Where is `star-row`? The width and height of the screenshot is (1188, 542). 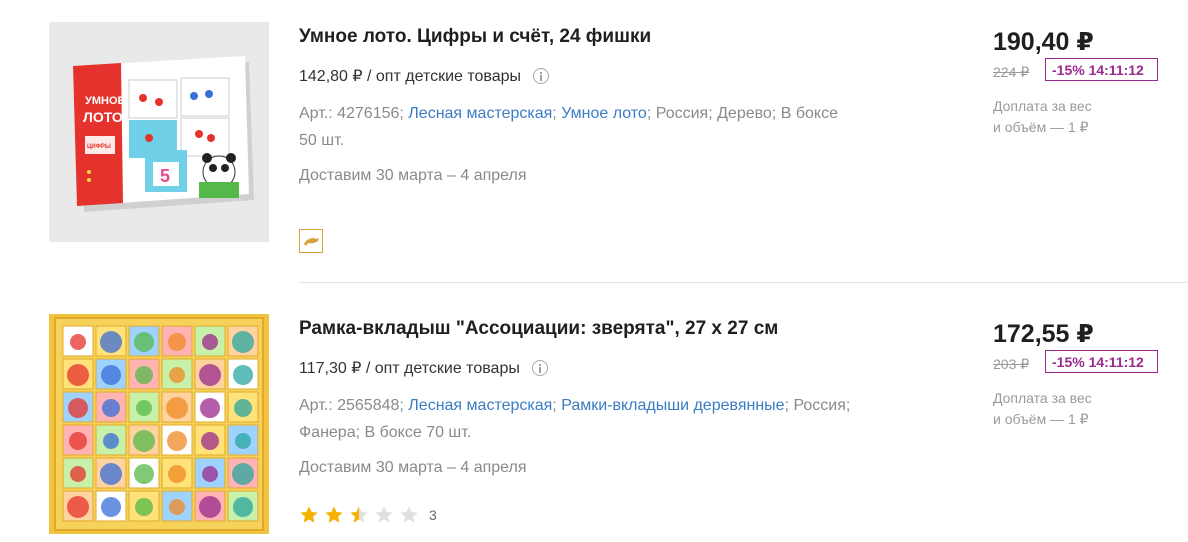
star-row is located at coordinates (361, 515).